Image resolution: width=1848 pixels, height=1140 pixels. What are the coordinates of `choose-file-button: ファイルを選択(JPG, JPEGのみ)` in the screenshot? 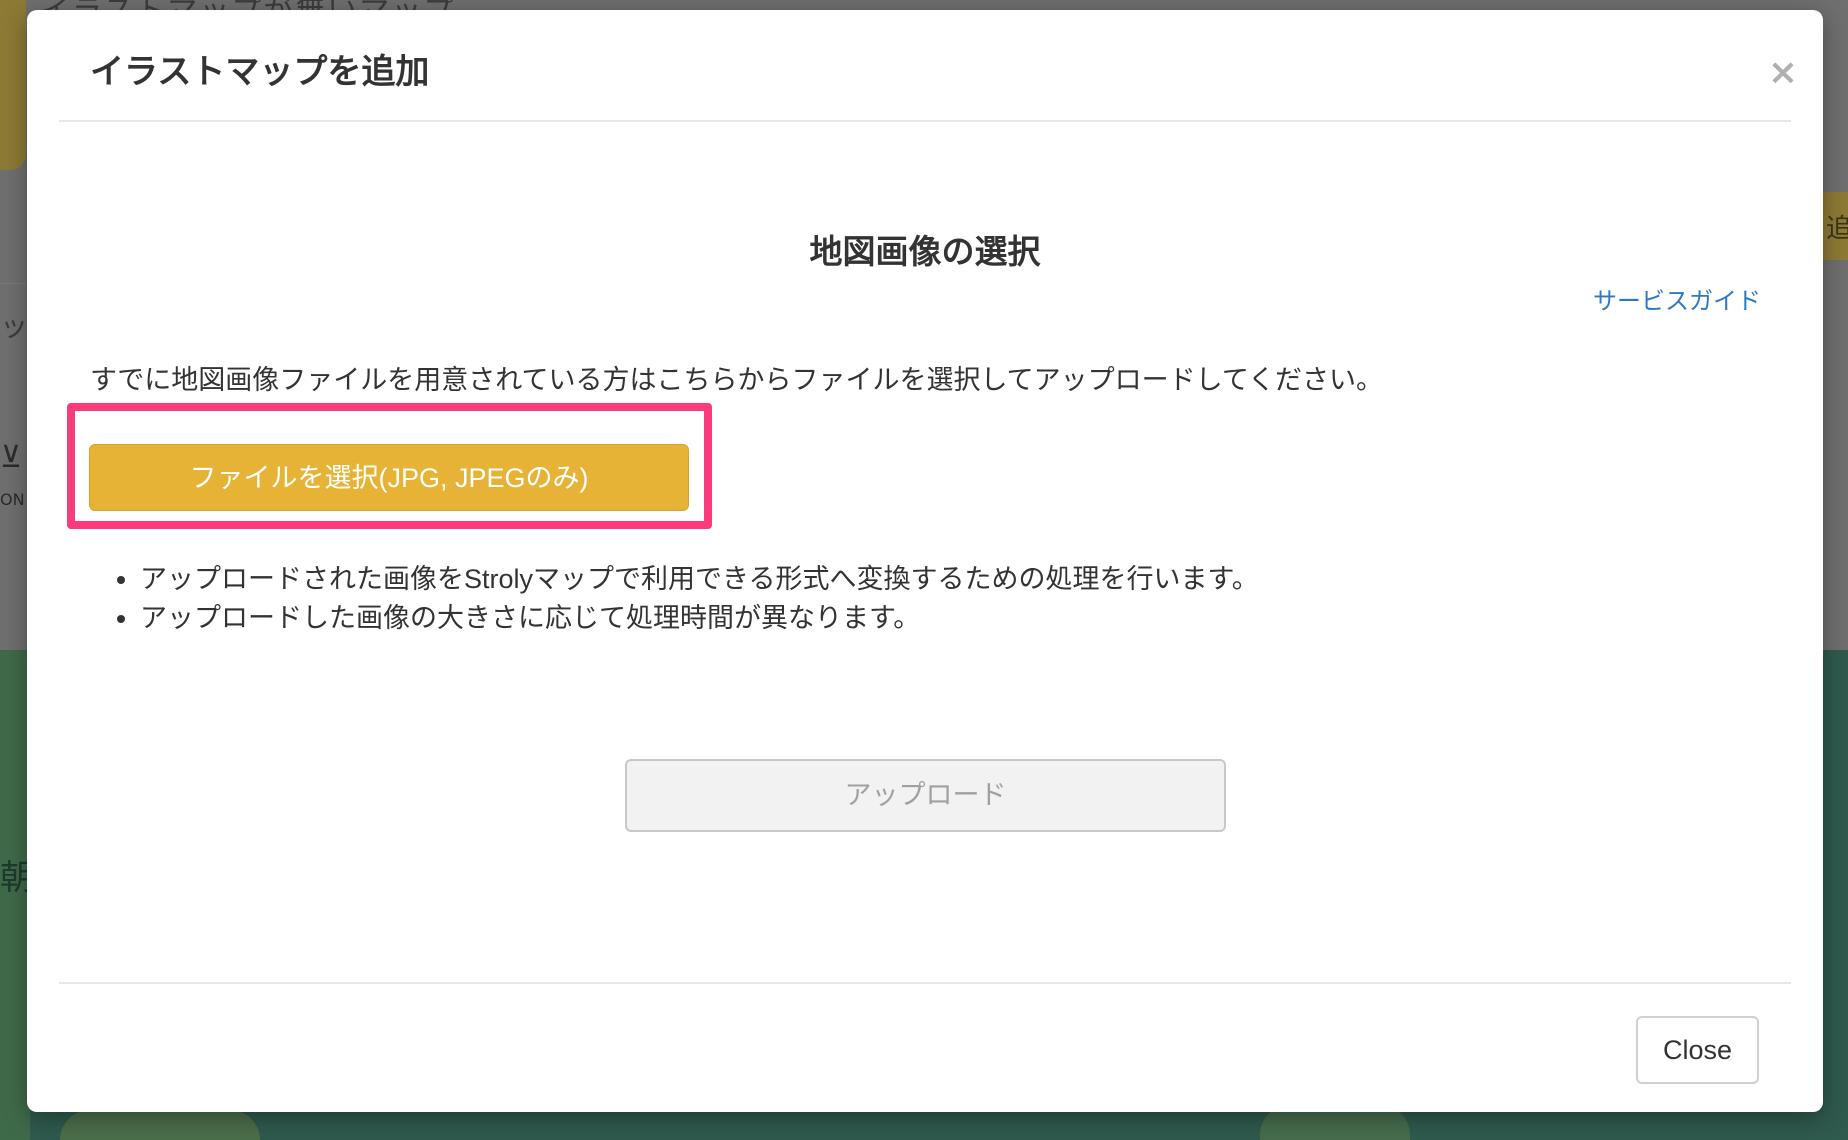 It's located at (389, 477).